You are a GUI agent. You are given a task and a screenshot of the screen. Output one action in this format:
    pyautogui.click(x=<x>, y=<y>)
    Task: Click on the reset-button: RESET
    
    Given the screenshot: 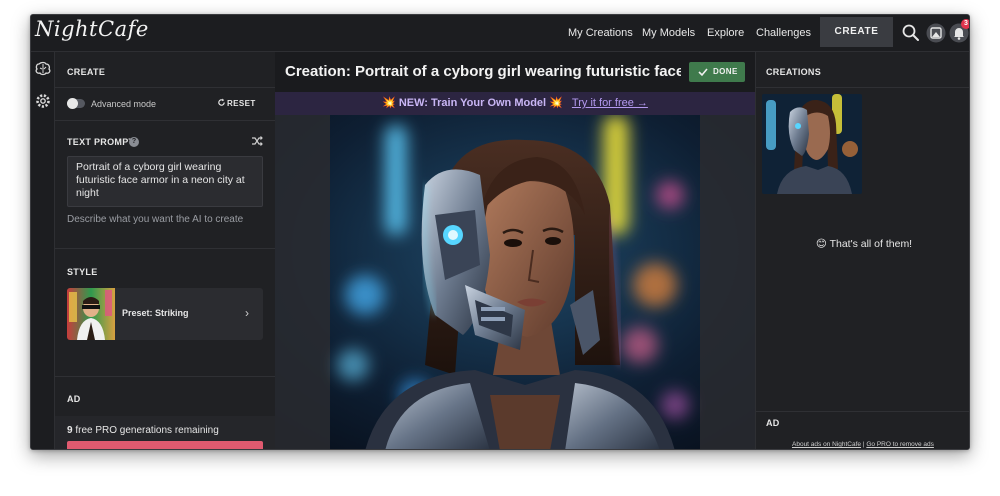 What is the action you would take?
    pyautogui.click(x=241, y=103)
    